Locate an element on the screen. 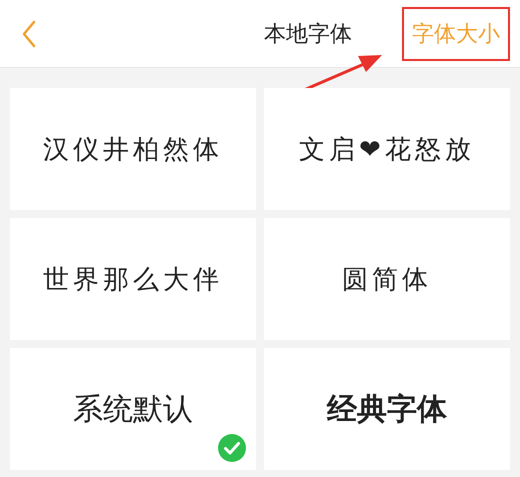 This screenshot has height=477, width=520. font-card: 圆简体 is located at coordinates (387, 279).